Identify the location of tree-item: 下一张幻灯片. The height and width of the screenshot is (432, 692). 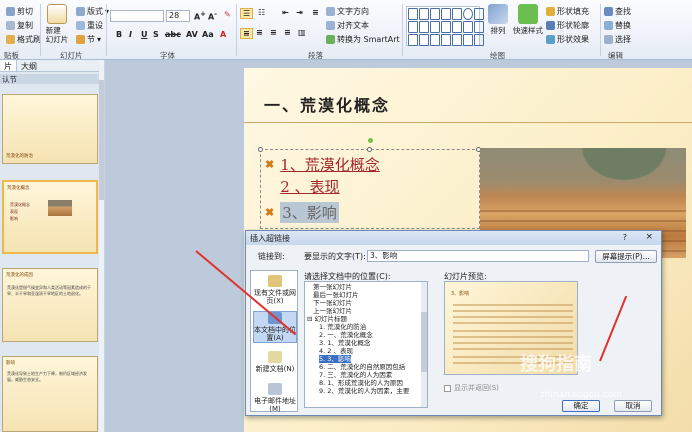
(332, 303).